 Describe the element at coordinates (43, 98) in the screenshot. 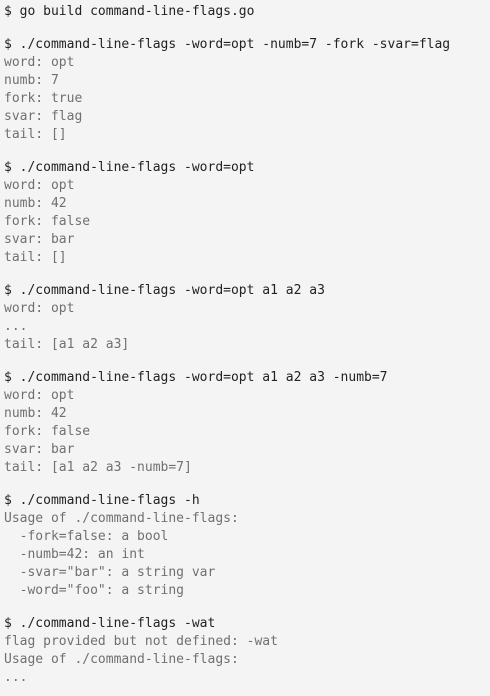

I see `output-line: fork: true` at that location.